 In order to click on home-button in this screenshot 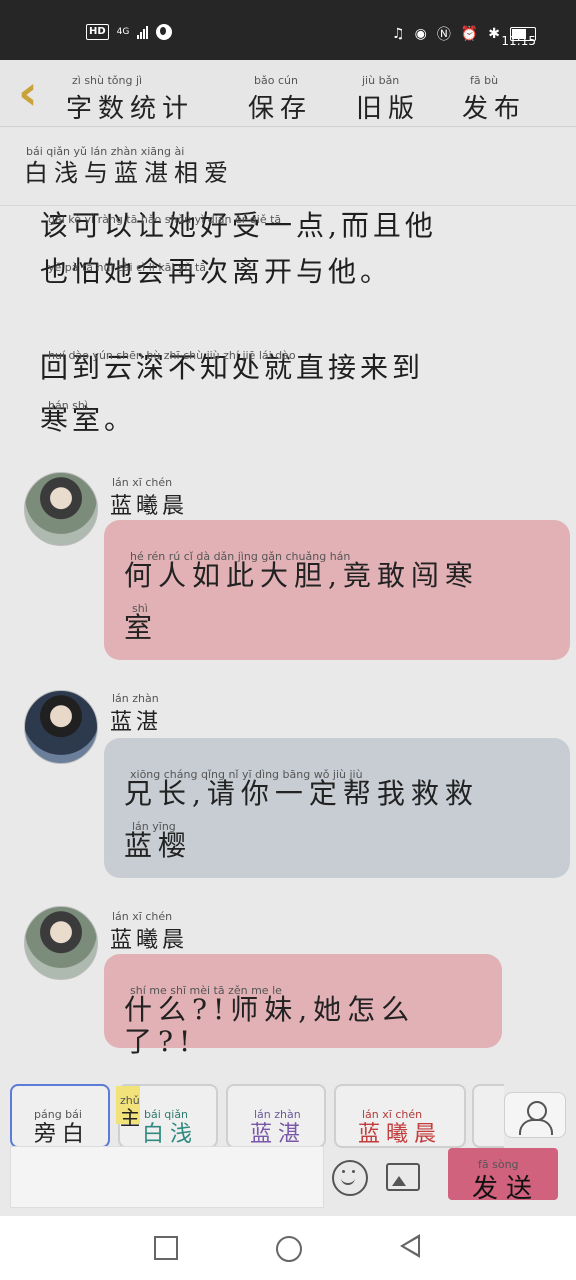, I will do `click(289, 1249)`.